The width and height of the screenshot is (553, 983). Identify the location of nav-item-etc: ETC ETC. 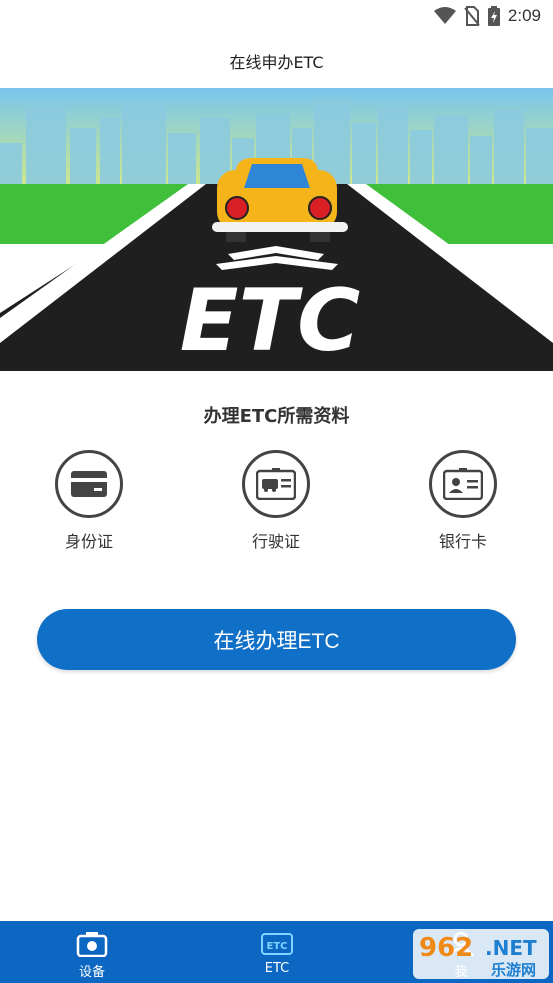
(277, 952).